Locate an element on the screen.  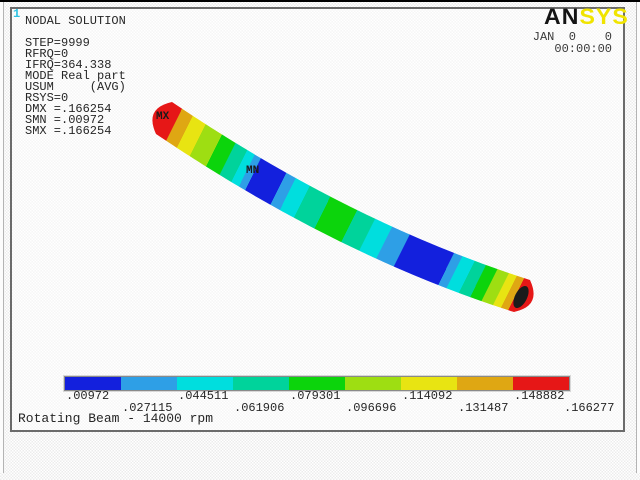
min-displacement-marker: MN is located at coordinates (253, 171).